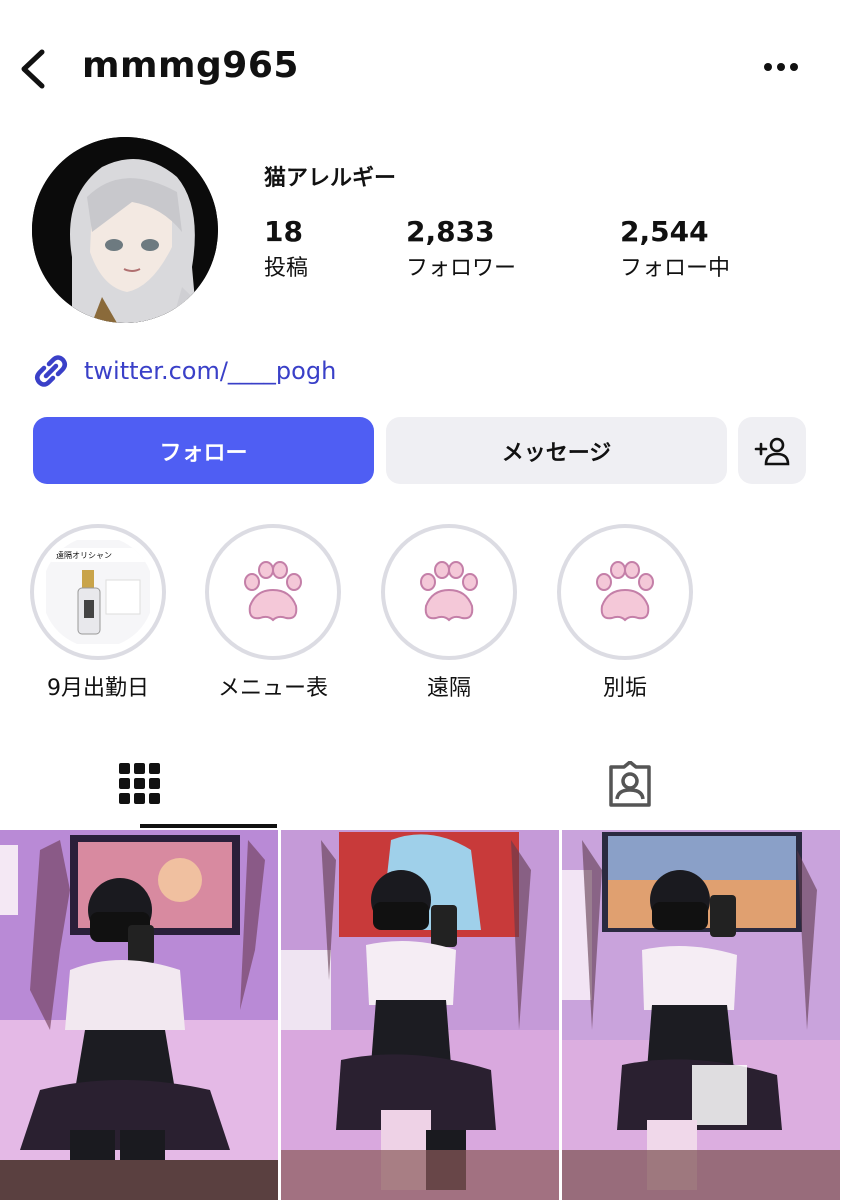 The height and width of the screenshot is (1200, 841). I want to click on highlight-thumb-text: 遠隔オリシャン, so click(84, 555).